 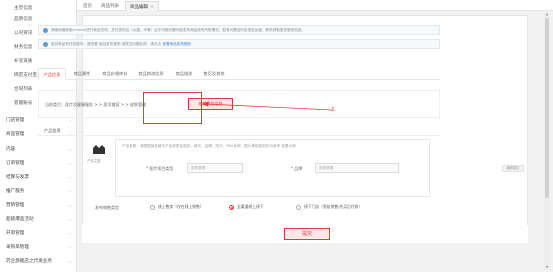 I want to click on annotation-arrow-line, so click(x=269, y=107).